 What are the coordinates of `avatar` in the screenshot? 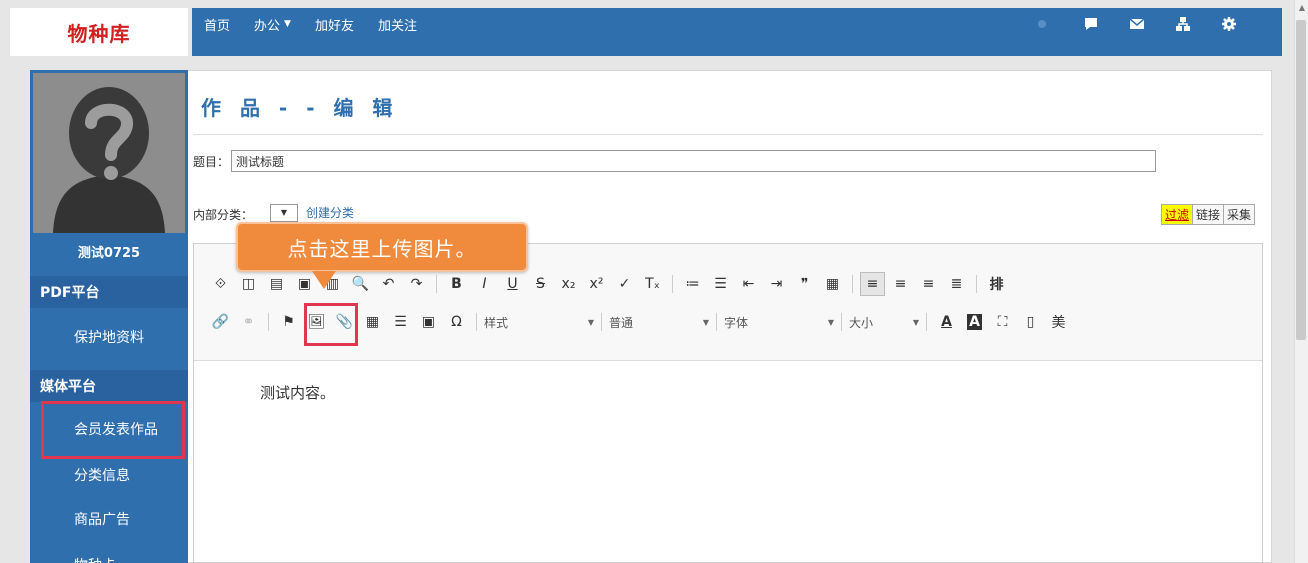 It's located at (109, 153).